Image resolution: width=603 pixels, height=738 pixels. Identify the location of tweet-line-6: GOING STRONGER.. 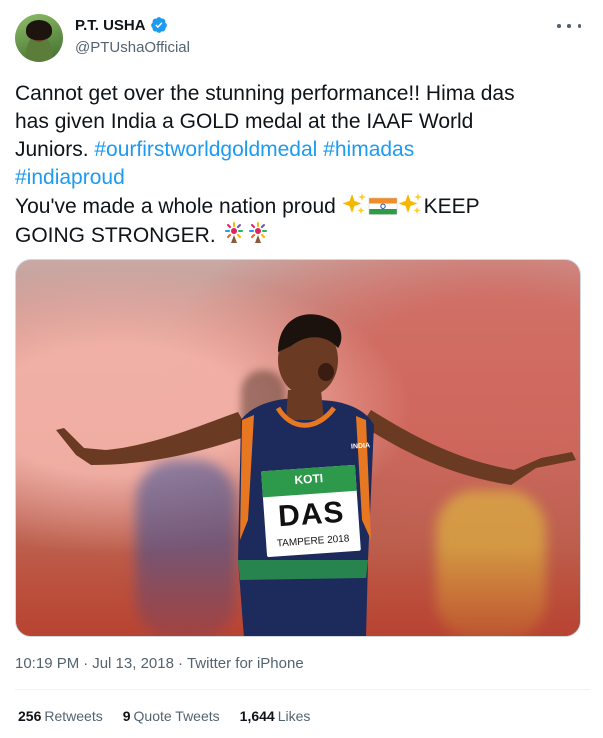
(302, 235).